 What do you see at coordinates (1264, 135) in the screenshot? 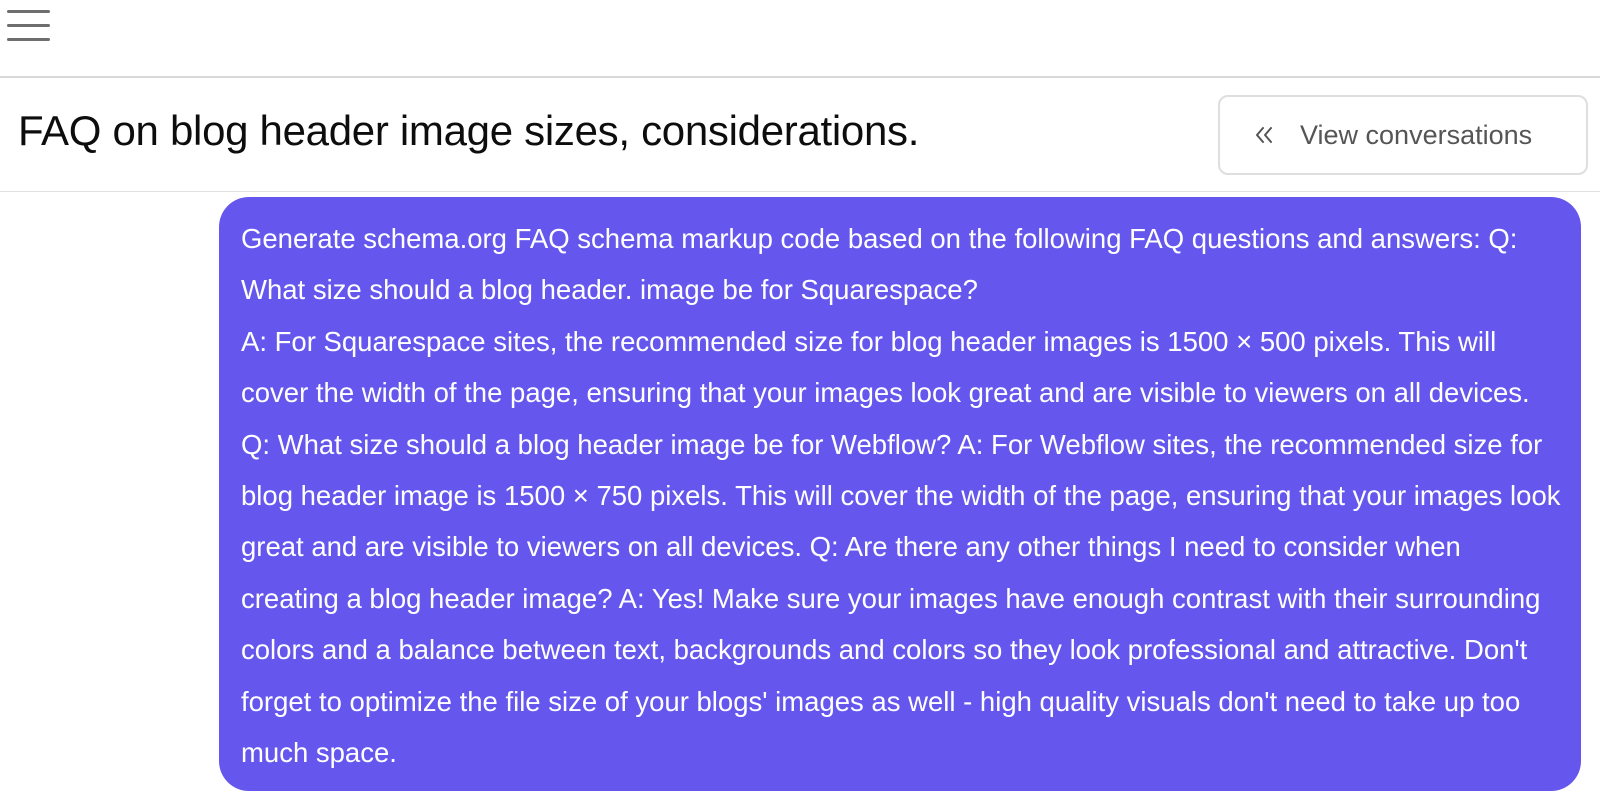
I see `double-chevron-left-icon` at bounding box center [1264, 135].